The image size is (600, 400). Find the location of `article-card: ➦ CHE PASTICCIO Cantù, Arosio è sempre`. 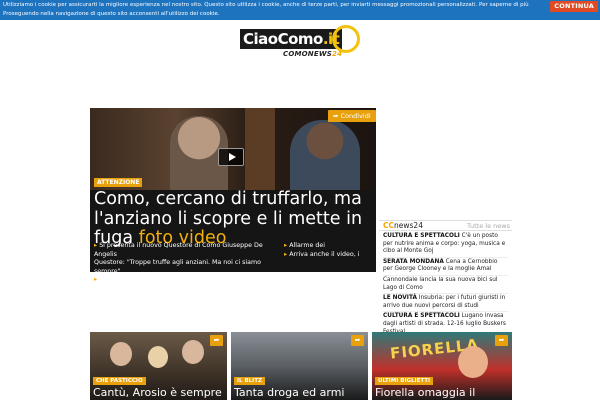

article-card: ➦ CHE PASTICCIO Cantù, Arosio è sempre is located at coordinates (158, 366).